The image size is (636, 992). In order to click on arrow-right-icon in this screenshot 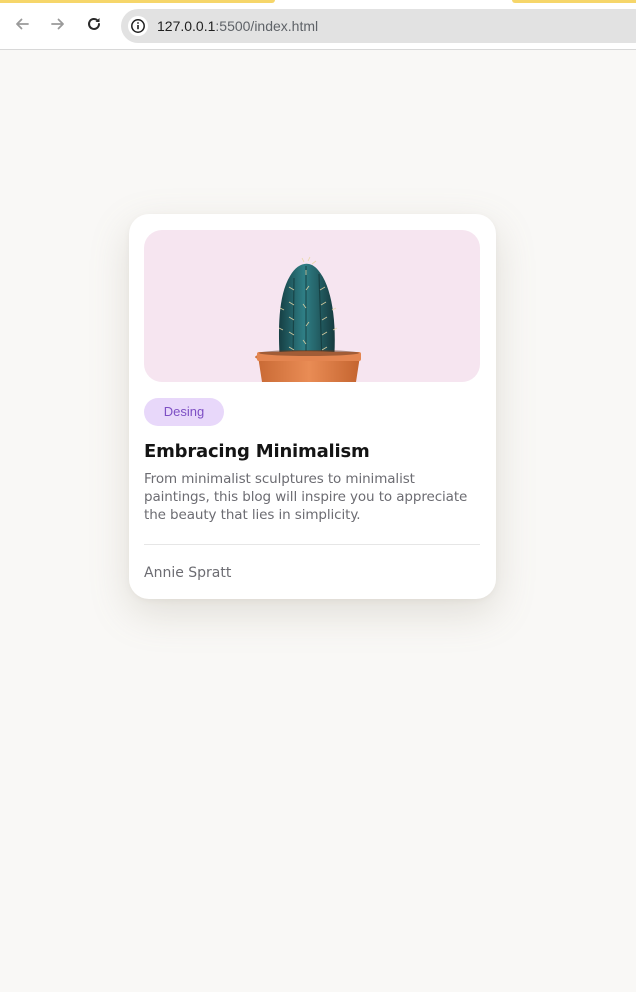, I will do `click(57, 24)`.